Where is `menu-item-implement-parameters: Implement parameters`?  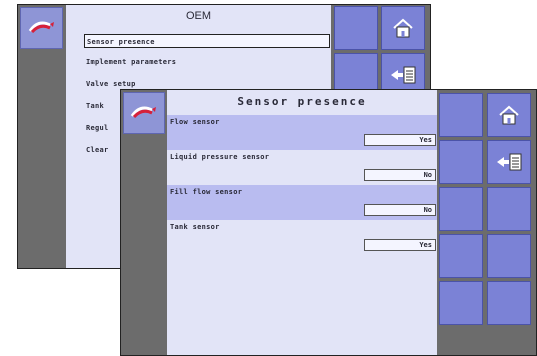
menu-item-implement-parameters: Implement parameters is located at coordinates (207, 62).